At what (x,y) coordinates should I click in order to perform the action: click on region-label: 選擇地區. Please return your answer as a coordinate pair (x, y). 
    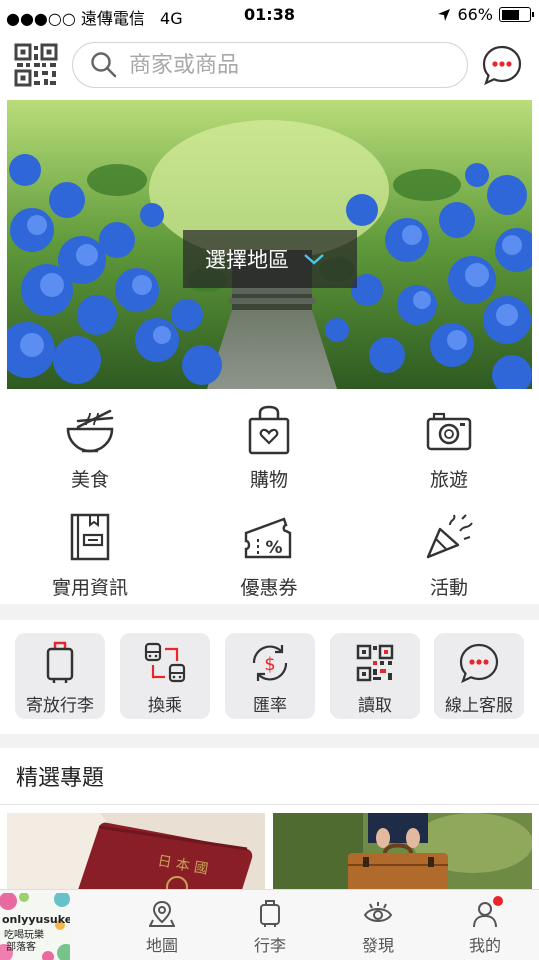
    Looking at the image, I should click on (247, 260).